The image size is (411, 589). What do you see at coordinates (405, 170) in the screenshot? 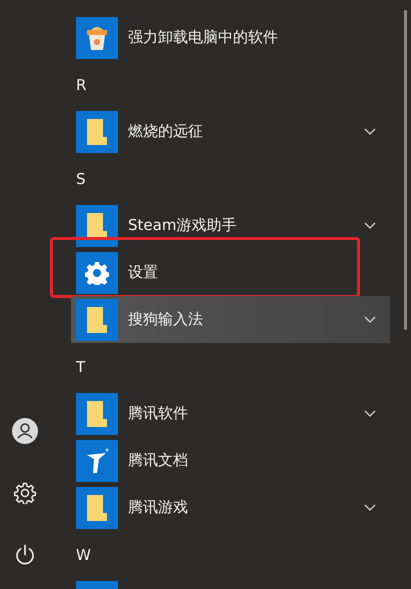
I see `scrollbar` at bounding box center [405, 170].